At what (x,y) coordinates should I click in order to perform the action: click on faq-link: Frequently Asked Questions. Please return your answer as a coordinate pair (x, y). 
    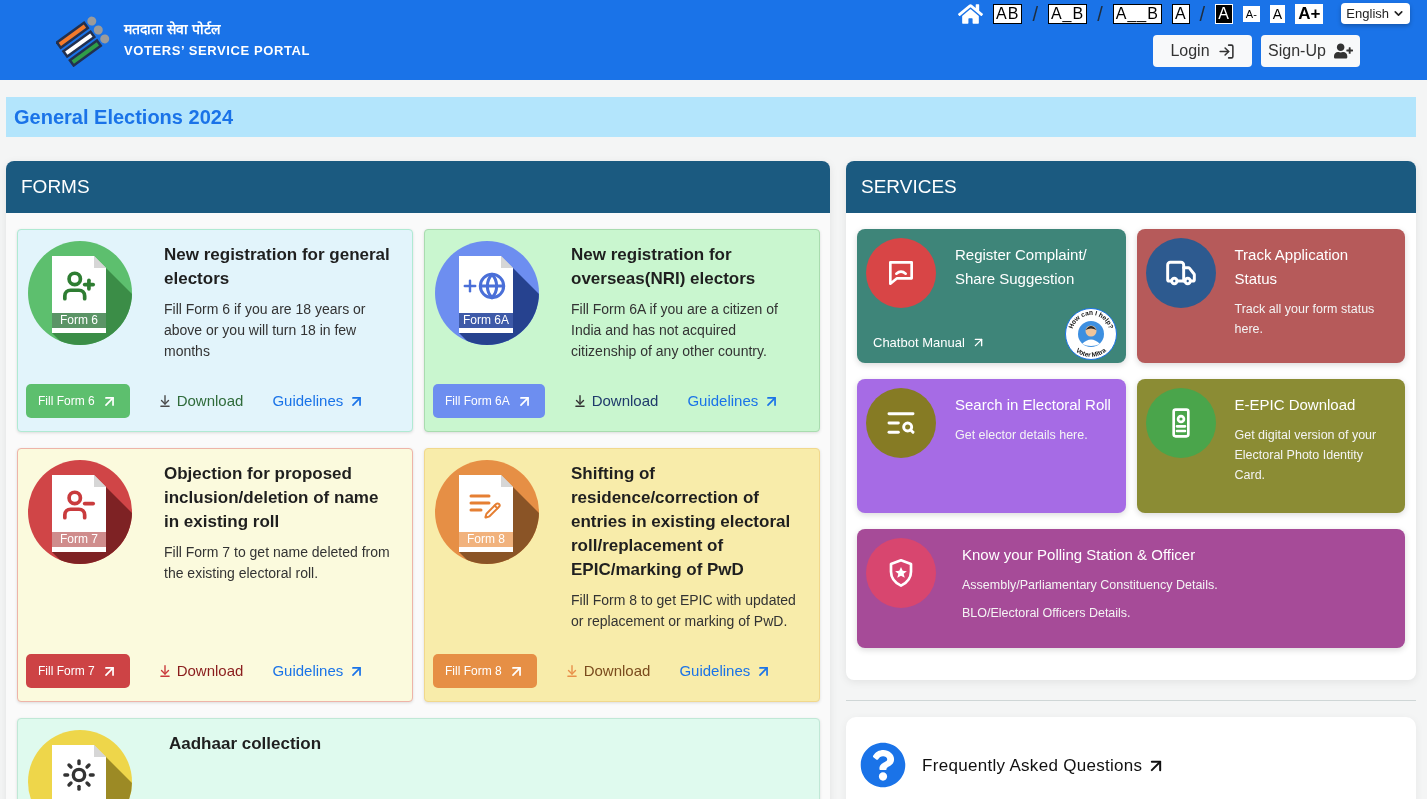
    Looking at the image, I should click on (1044, 766).